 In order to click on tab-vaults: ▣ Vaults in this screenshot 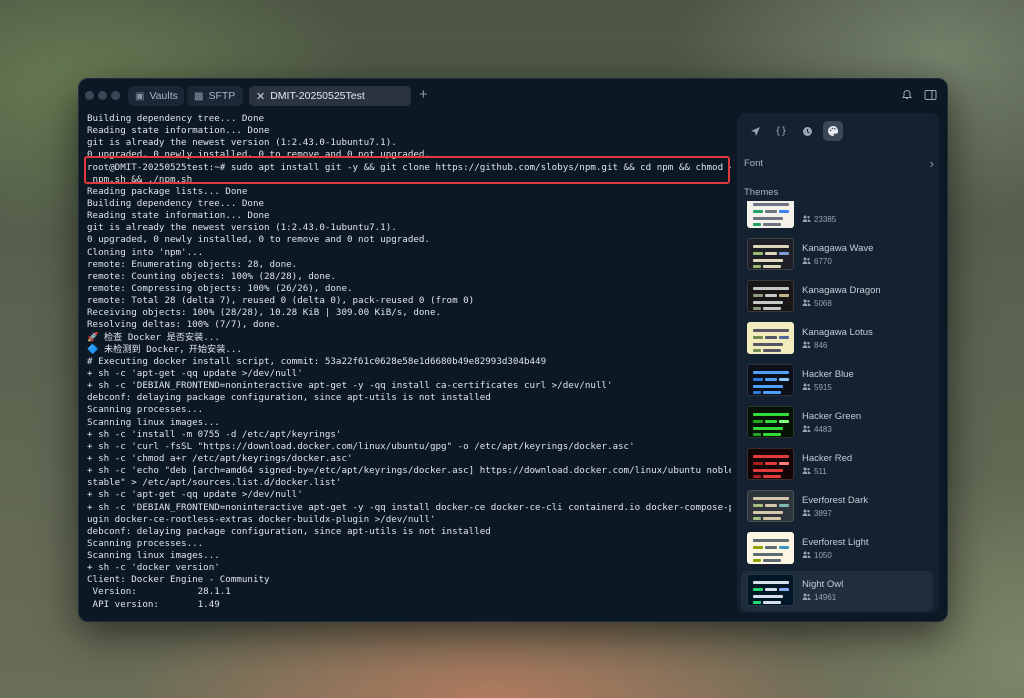, I will do `click(156, 96)`.